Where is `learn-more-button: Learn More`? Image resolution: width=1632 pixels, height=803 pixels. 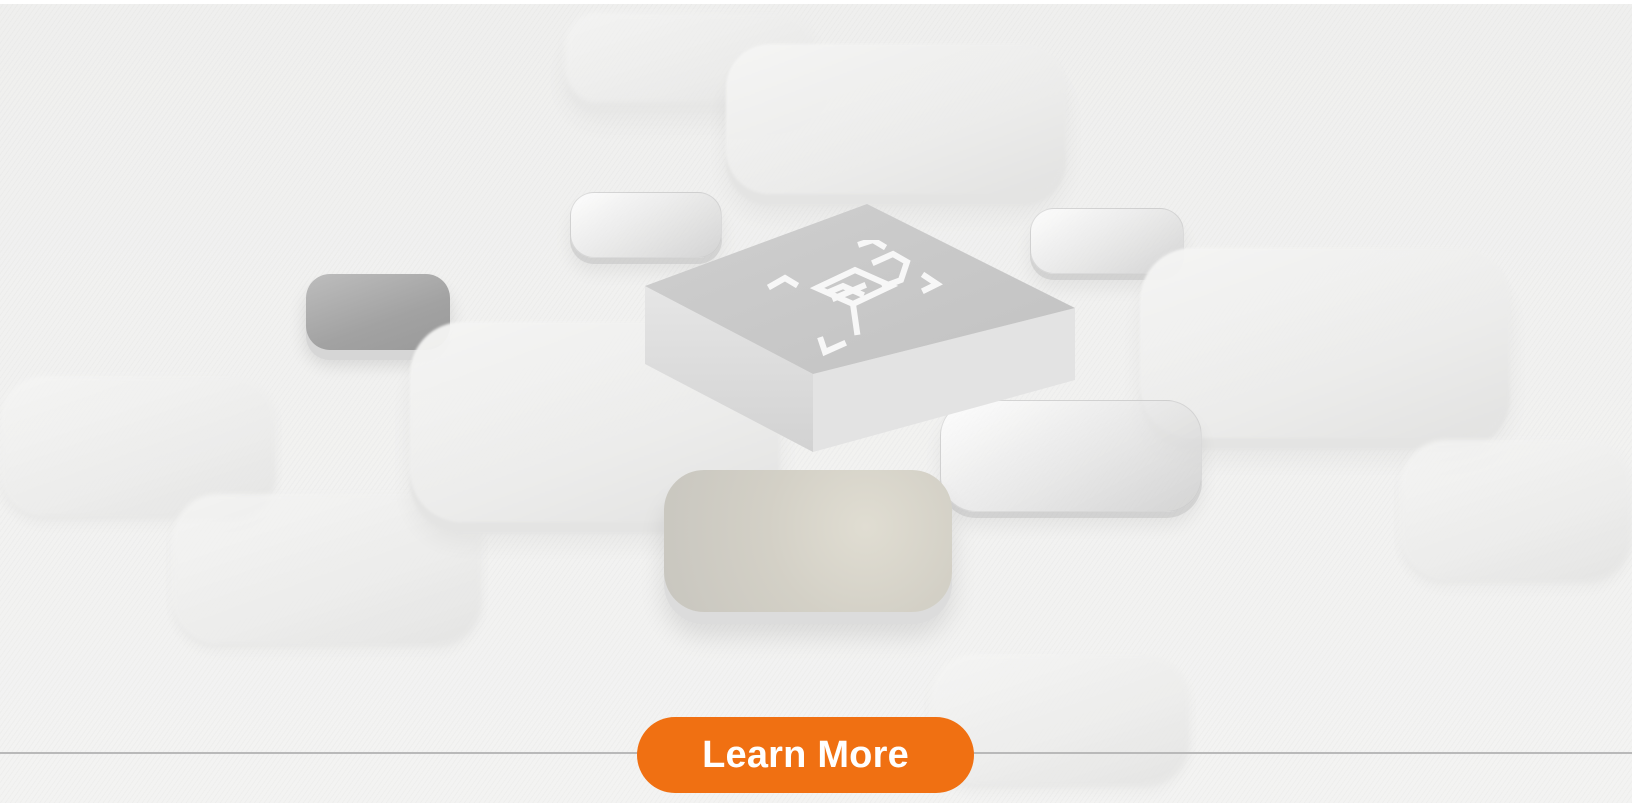 learn-more-button: Learn More is located at coordinates (805, 755).